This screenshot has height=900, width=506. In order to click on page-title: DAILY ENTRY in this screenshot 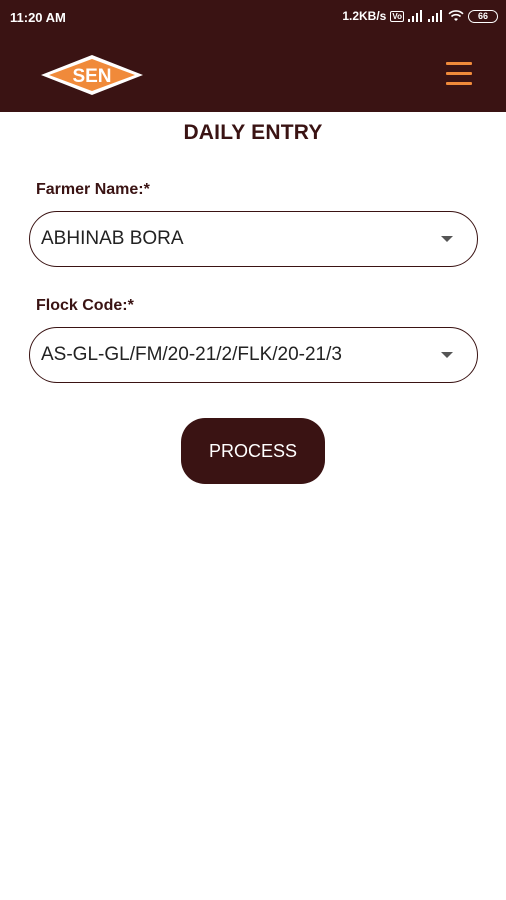, I will do `click(253, 132)`.